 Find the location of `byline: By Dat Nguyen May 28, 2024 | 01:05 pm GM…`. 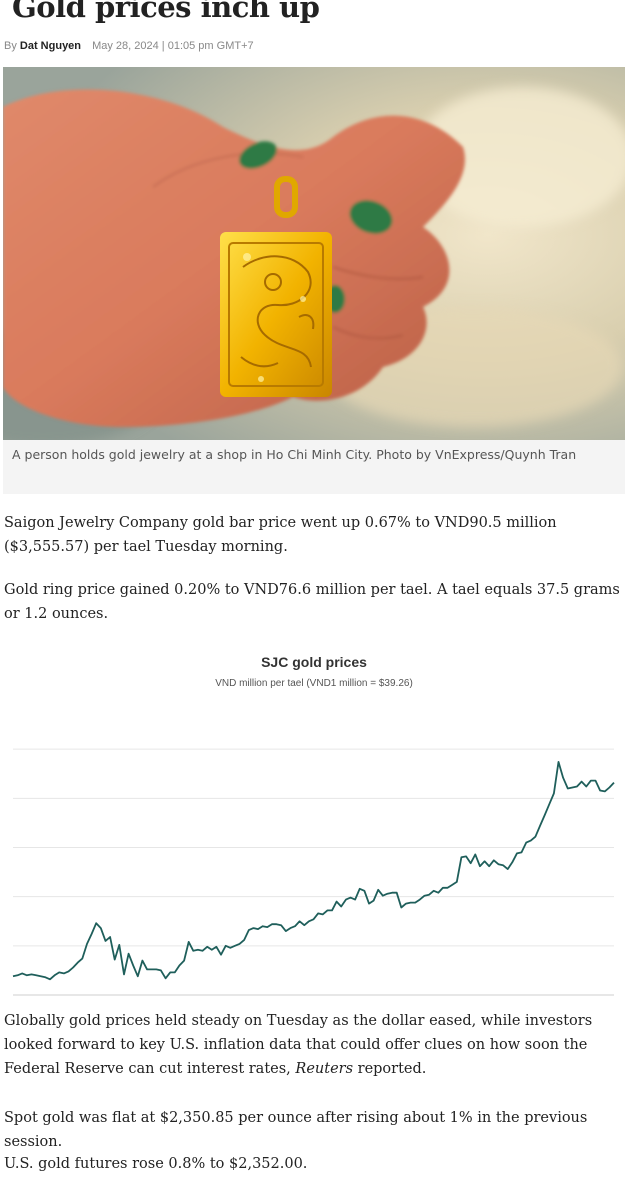

byline: By Dat Nguyen May 28, 2024 | 01:05 pm GM… is located at coordinates (129, 46).